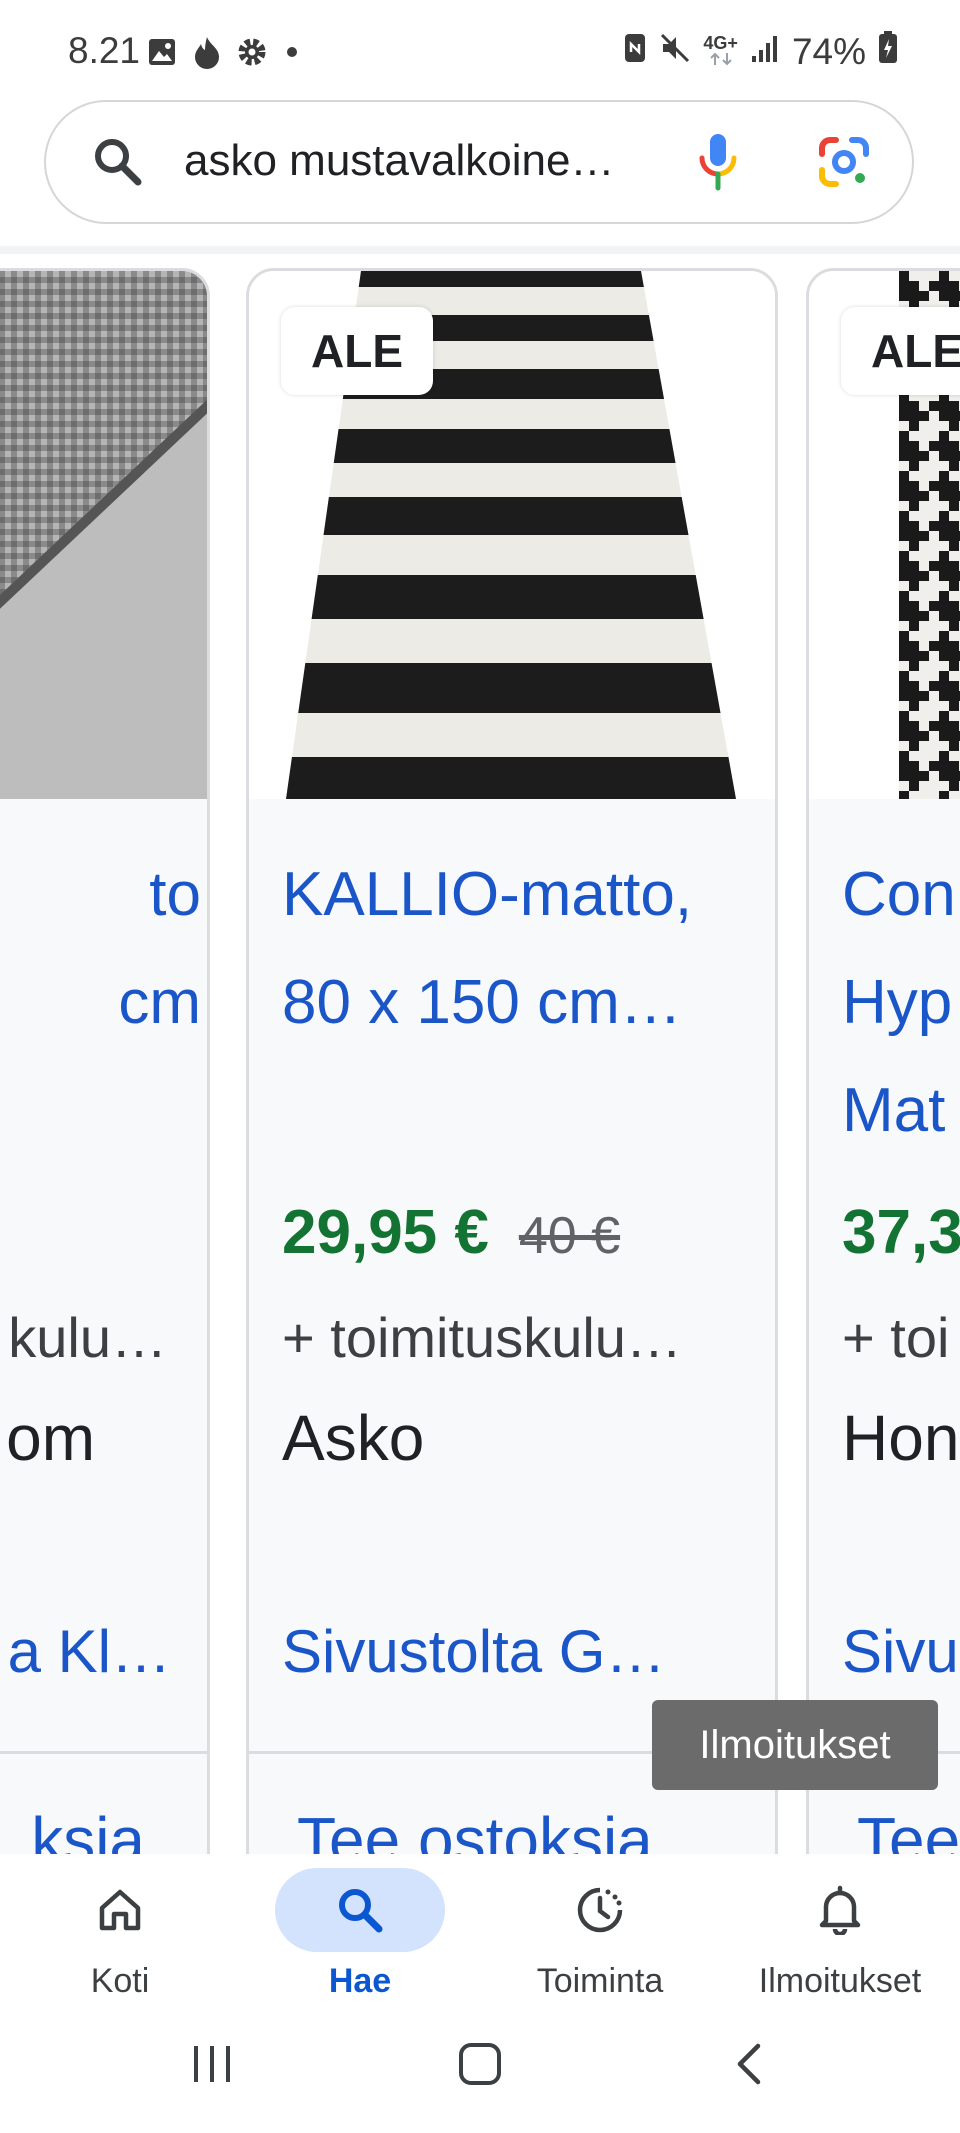 The width and height of the screenshot is (960, 2133). What do you see at coordinates (718, 164) in the screenshot?
I see `microphone-icon` at bounding box center [718, 164].